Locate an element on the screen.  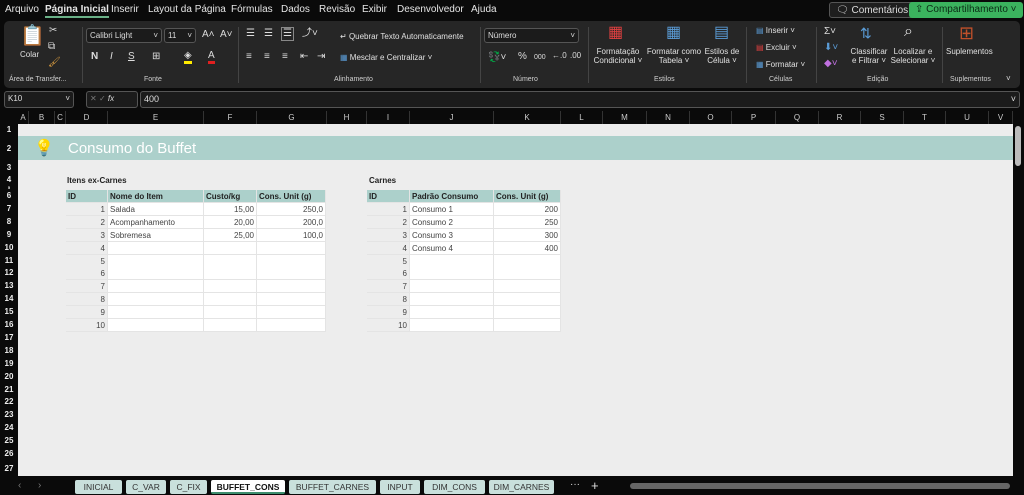
currency-icon: 💱˅ is located at coordinates (497, 58).